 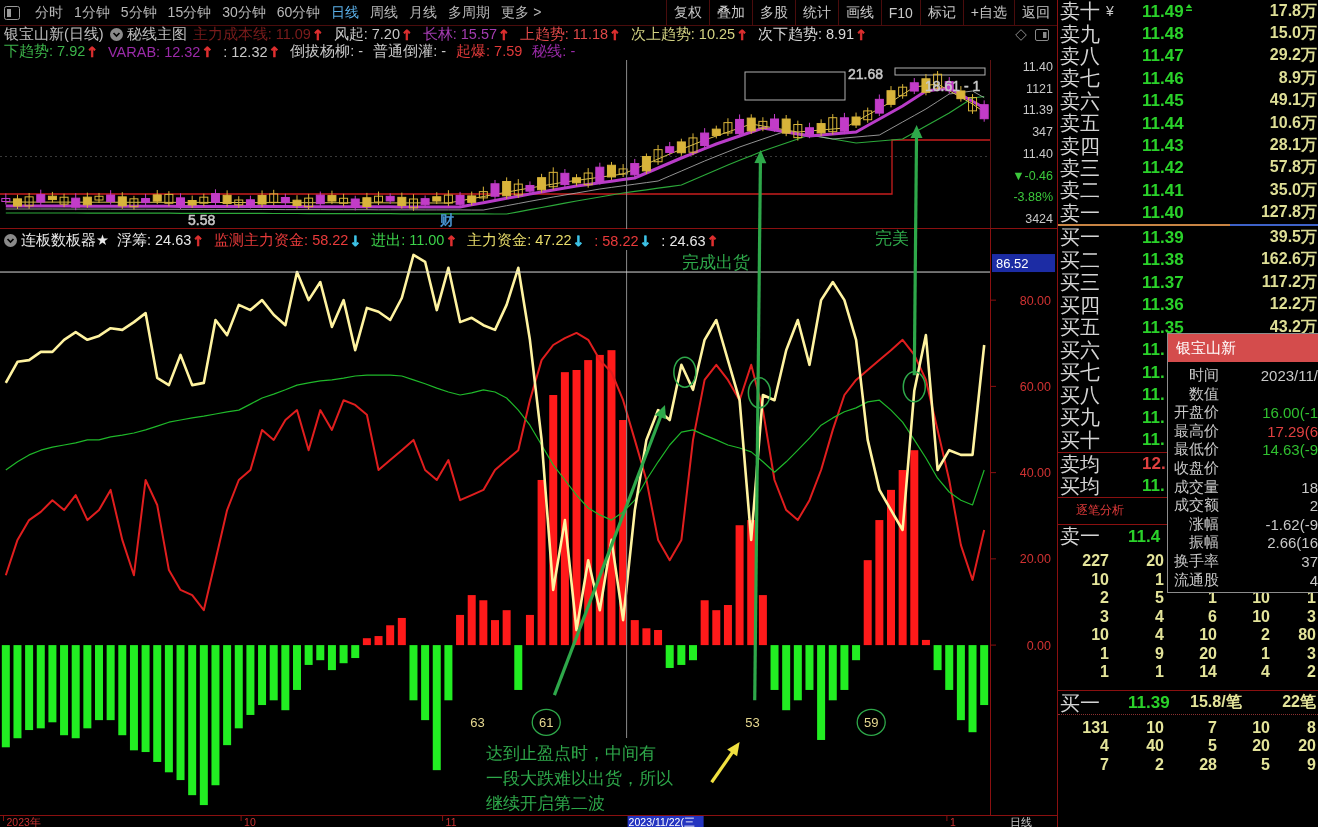 I want to click on tick-count: 2, so click(x=1311, y=672).